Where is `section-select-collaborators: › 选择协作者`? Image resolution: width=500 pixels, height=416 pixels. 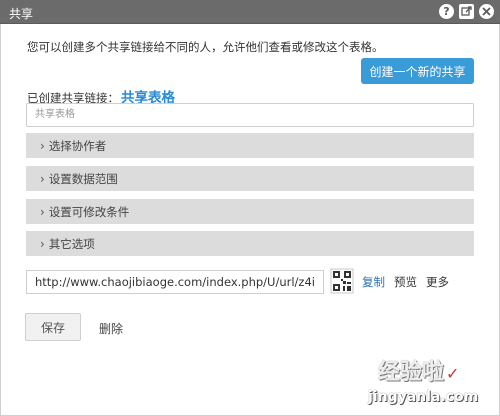
section-select-collaborators: › 选择协作者 is located at coordinates (250, 145).